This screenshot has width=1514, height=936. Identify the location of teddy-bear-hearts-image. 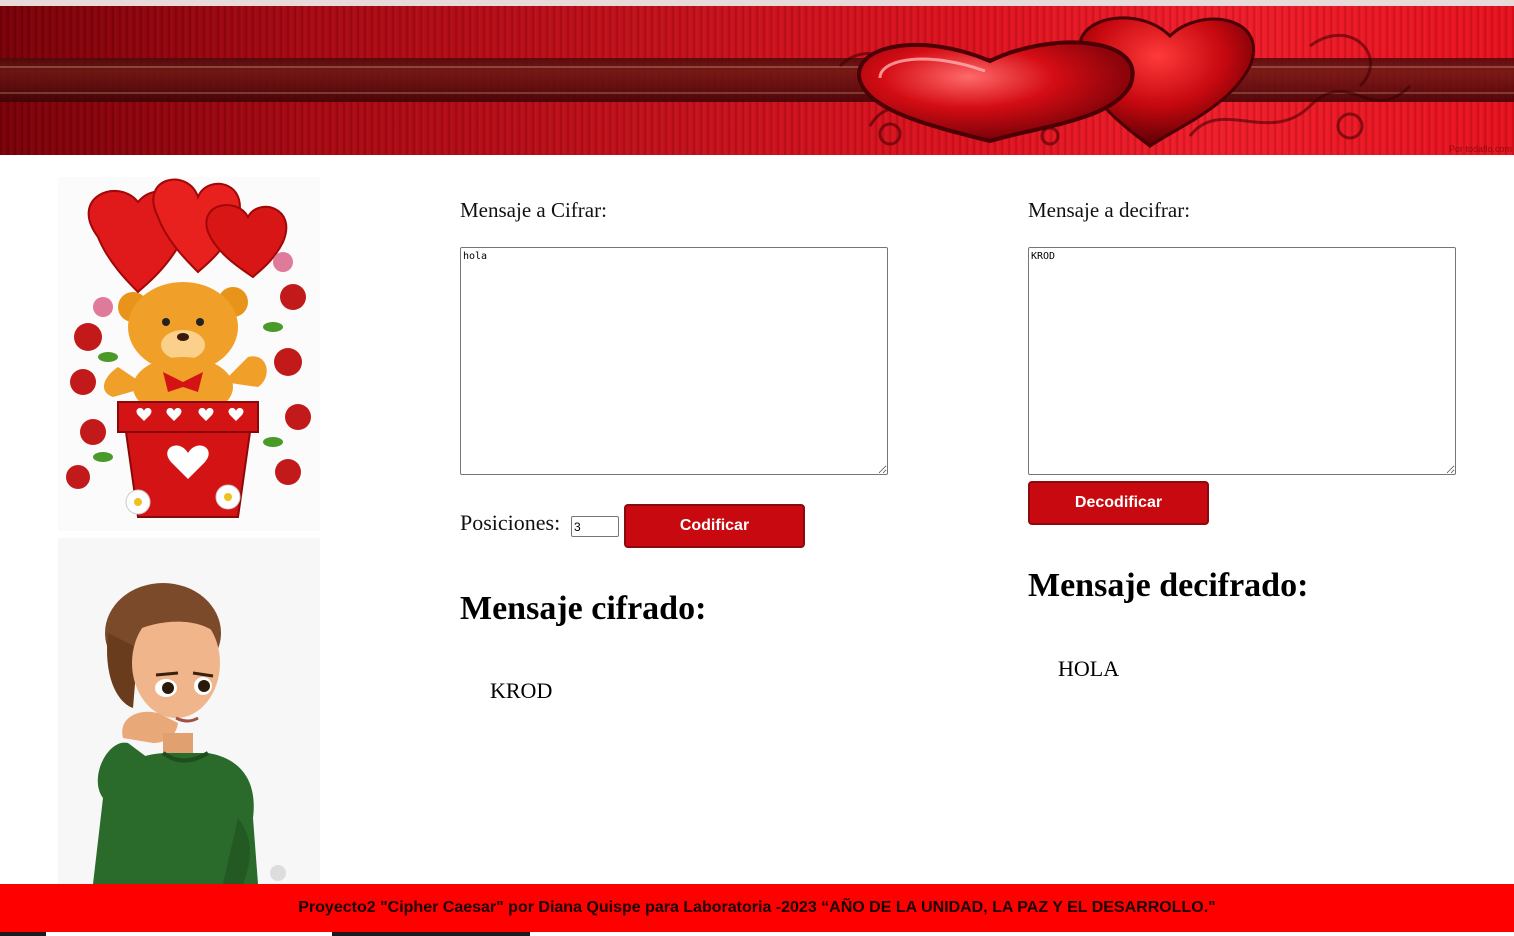
(189, 354).